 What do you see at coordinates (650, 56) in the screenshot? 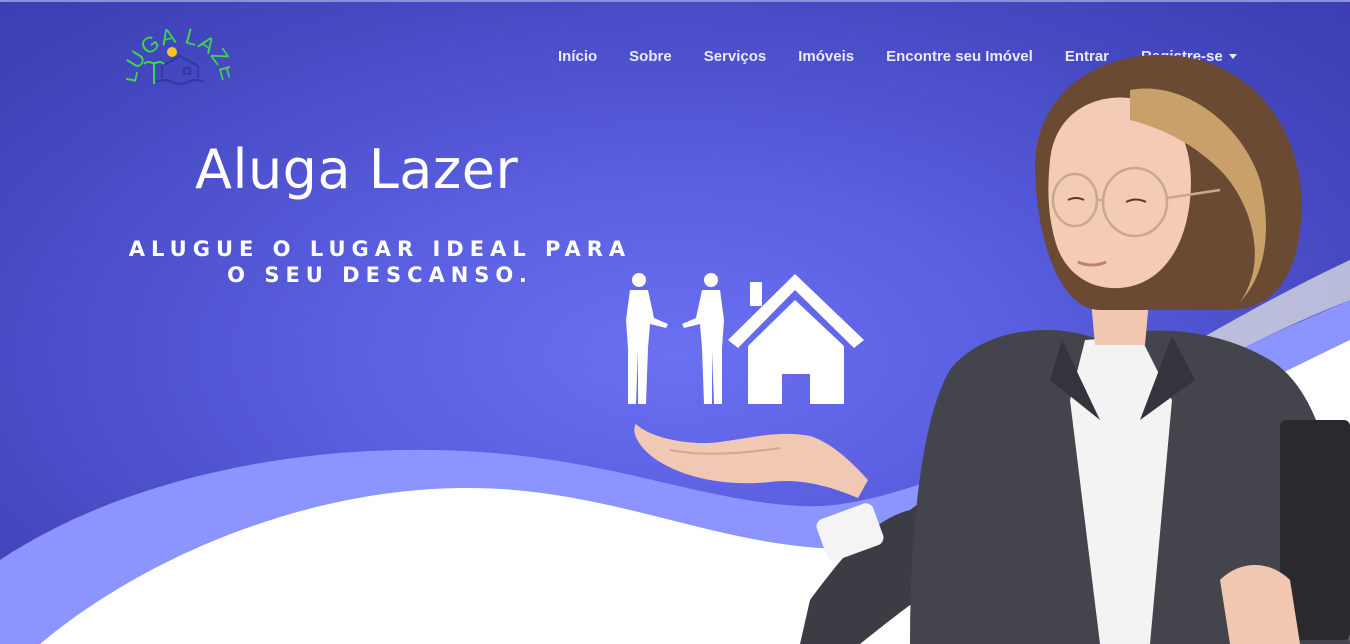
I see `nav-sobre: Sobre` at bounding box center [650, 56].